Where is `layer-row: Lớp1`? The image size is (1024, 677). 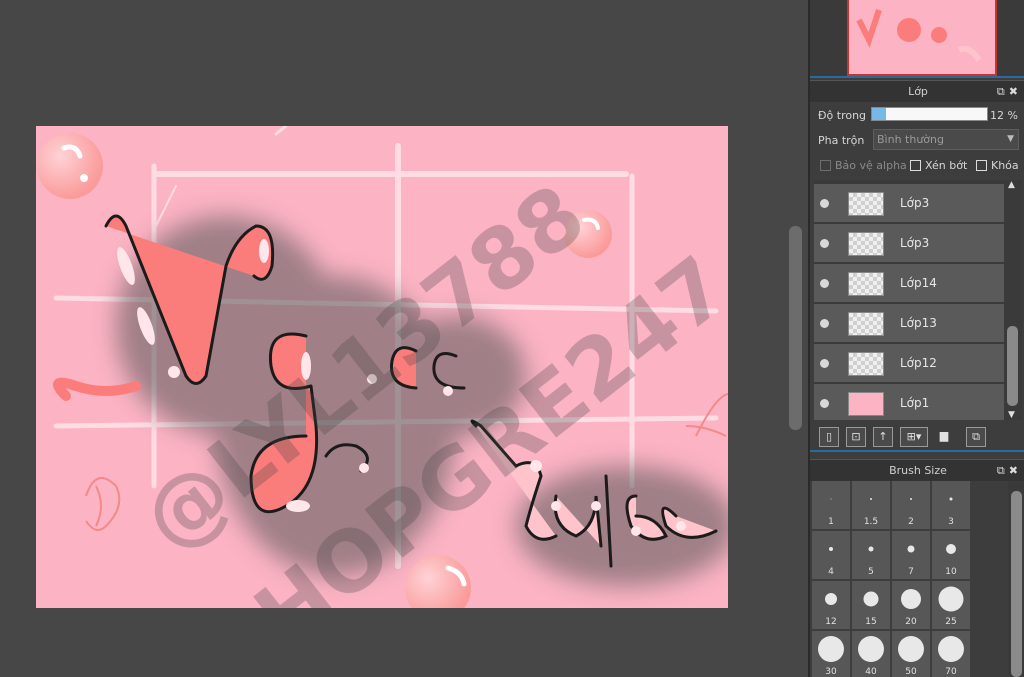
layer-row: Lớp1 is located at coordinates (909, 402).